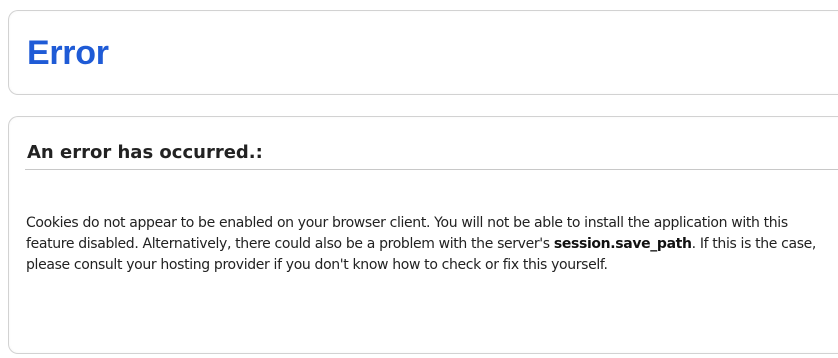  What do you see at coordinates (622, 244) in the screenshot?
I see `session-save-path-code: session.save_path` at bounding box center [622, 244].